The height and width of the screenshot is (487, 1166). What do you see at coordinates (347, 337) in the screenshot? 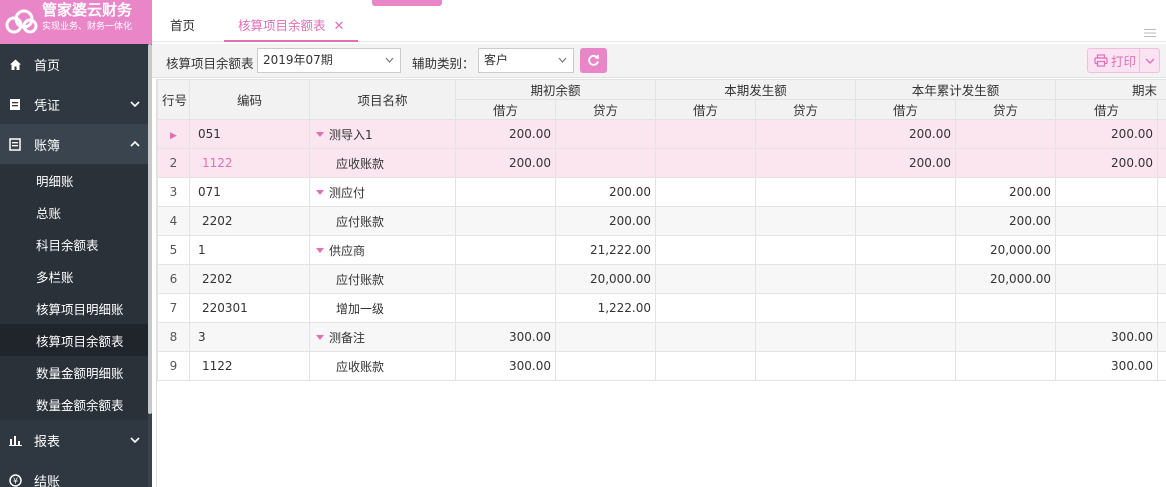
I see `project-name-label: 测备注` at bounding box center [347, 337].